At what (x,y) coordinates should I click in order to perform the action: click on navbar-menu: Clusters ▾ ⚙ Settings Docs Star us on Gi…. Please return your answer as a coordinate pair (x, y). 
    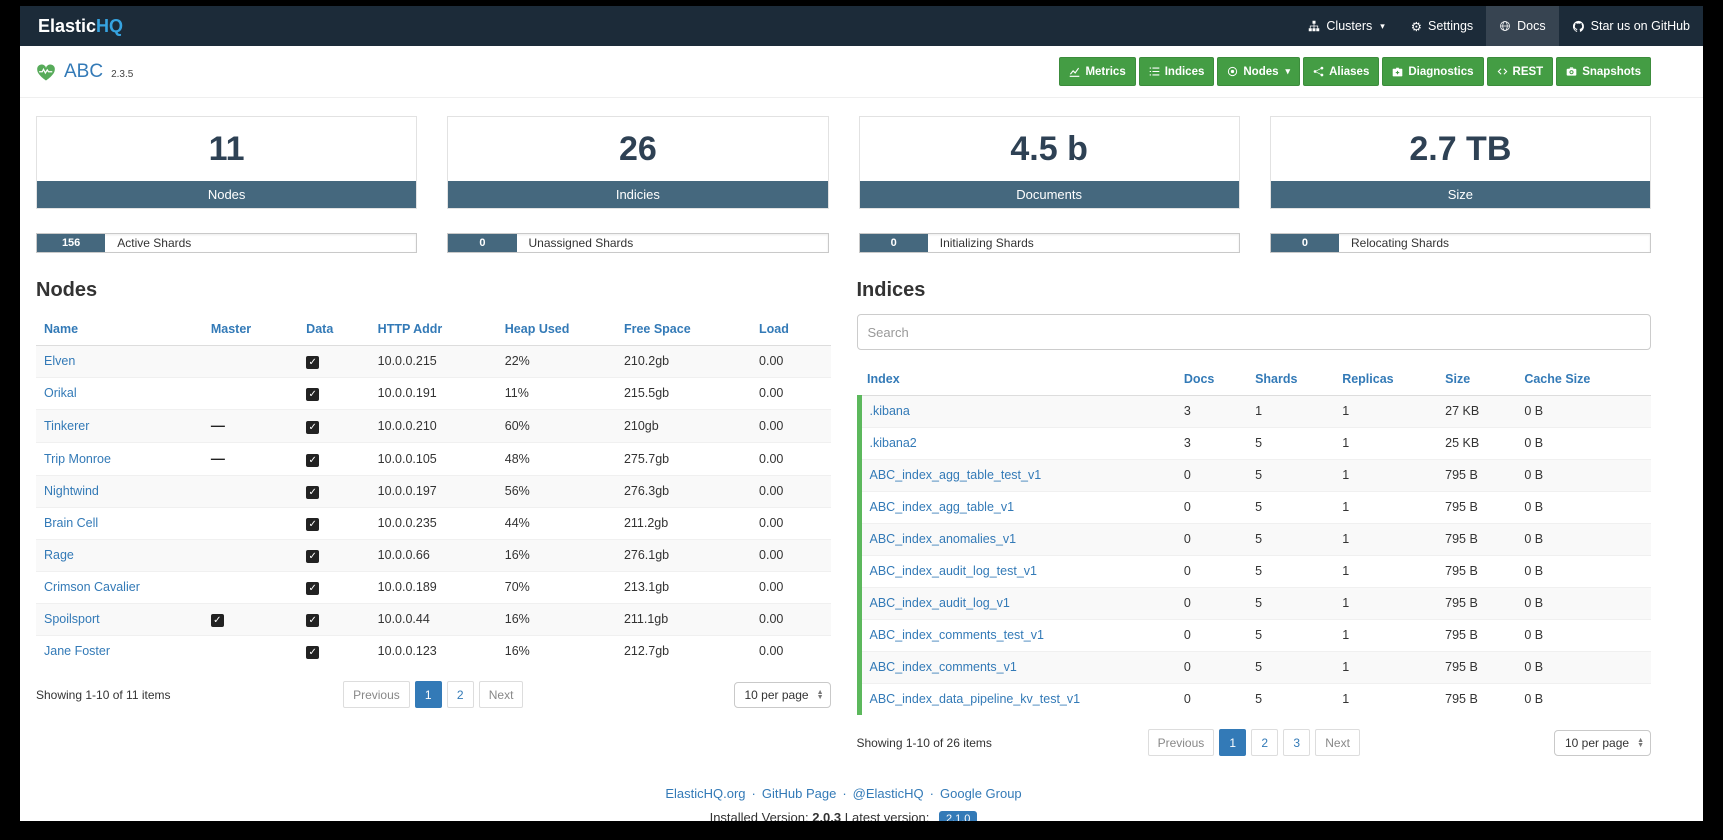
    Looking at the image, I should click on (1499, 26).